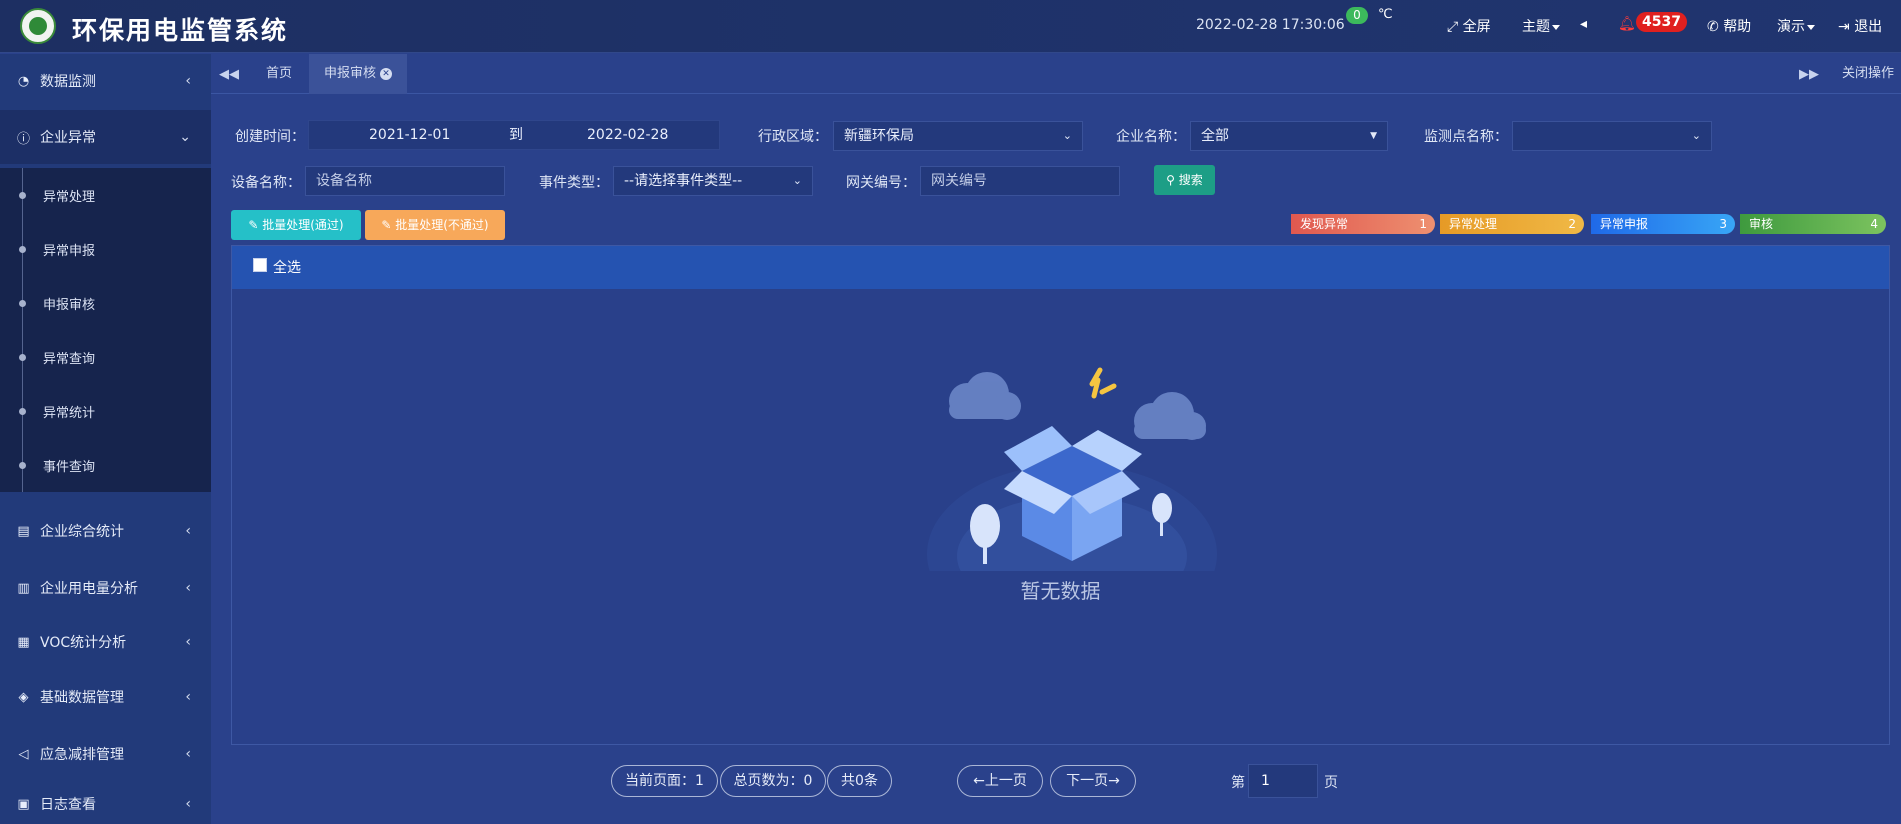  What do you see at coordinates (958, 136) in the screenshot?
I see `region-select: 新疆环保局 ⌄` at bounding box center [958, 136].